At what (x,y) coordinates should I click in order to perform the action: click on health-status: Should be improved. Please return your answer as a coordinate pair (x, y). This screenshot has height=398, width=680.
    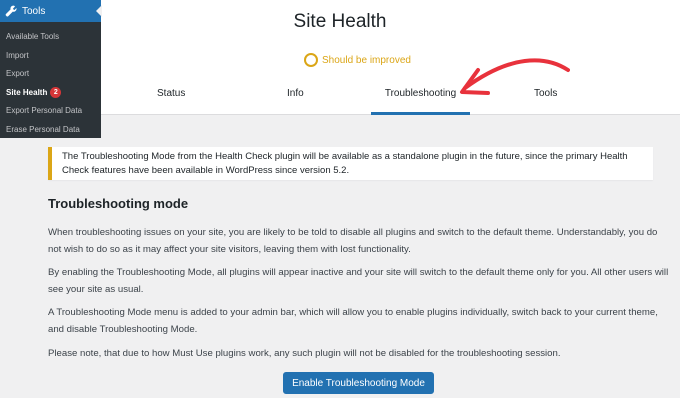
    Looking at the image, I should click on (357, 60).